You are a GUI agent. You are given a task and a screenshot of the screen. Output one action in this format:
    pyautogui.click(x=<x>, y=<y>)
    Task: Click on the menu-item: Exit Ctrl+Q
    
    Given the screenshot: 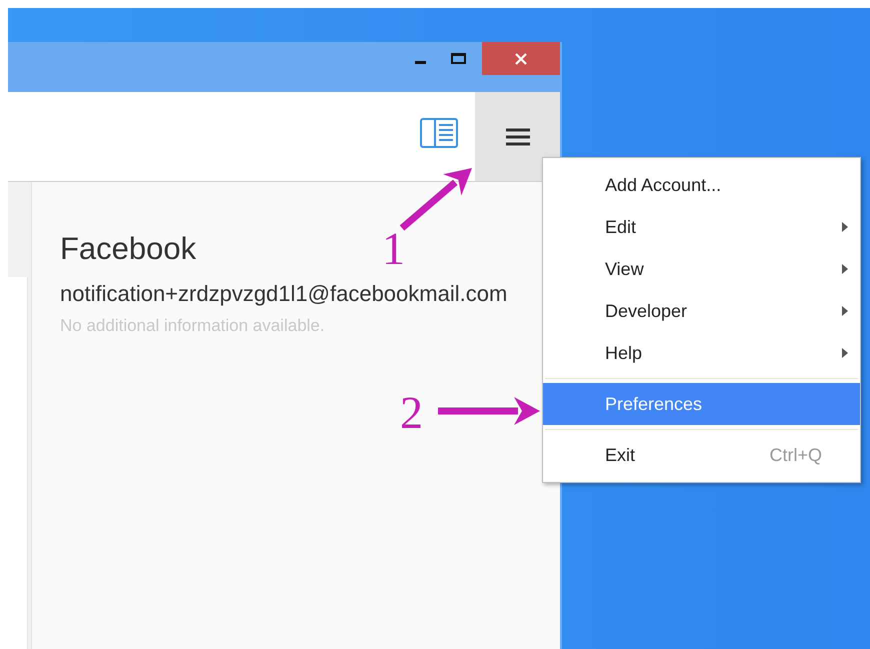 What is the action you would take?
    pyautogui.click(x=701, y=455)
    